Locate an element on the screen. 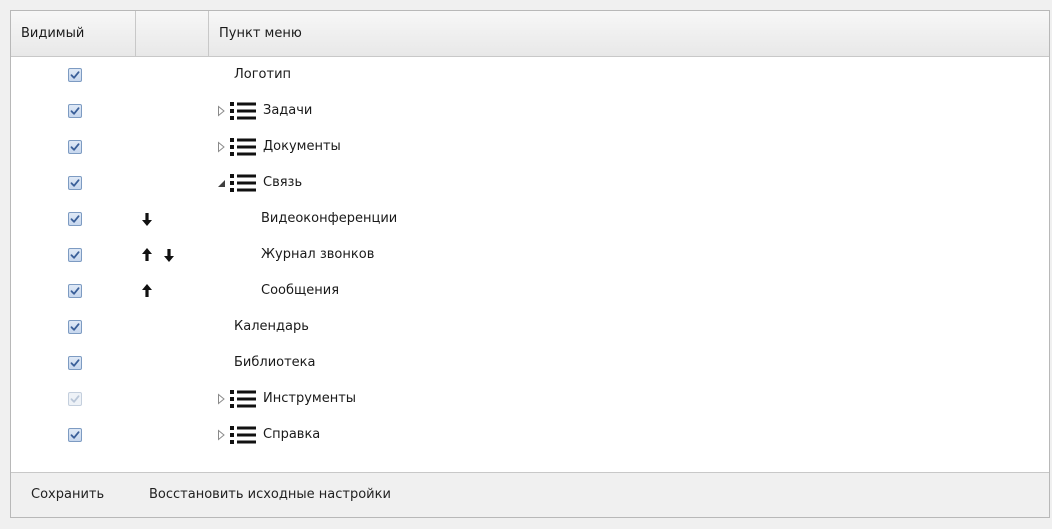 The height and width of the screenshot is (529, 1052). menu-item-label: Связь is located at coordinates (283, 182).